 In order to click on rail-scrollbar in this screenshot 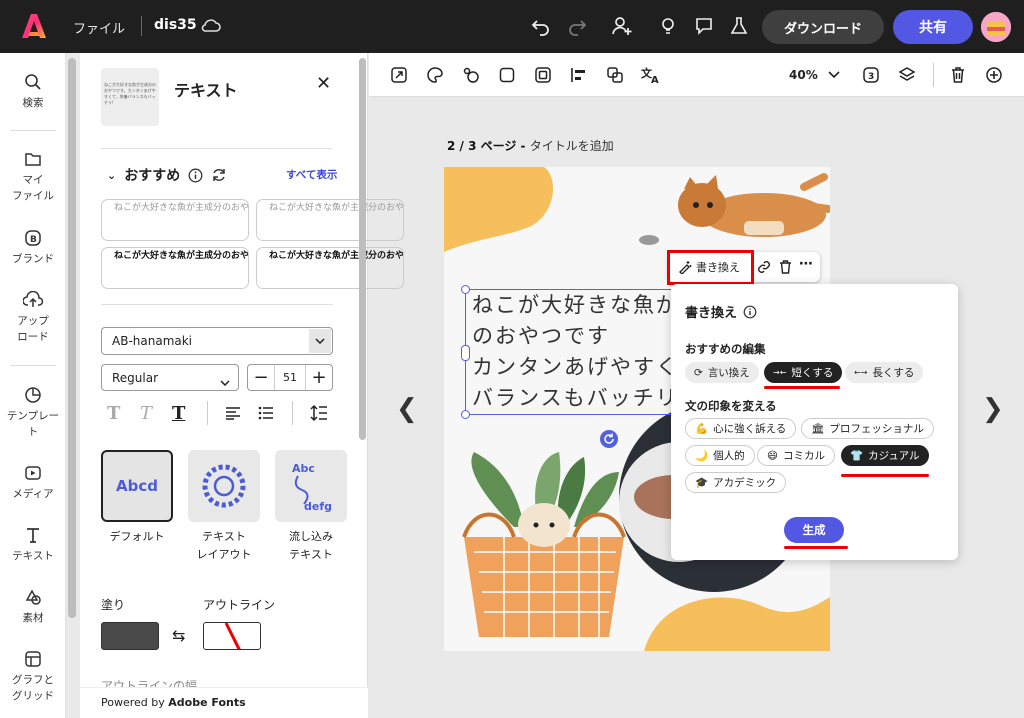, I will do `click(72, 338)`.